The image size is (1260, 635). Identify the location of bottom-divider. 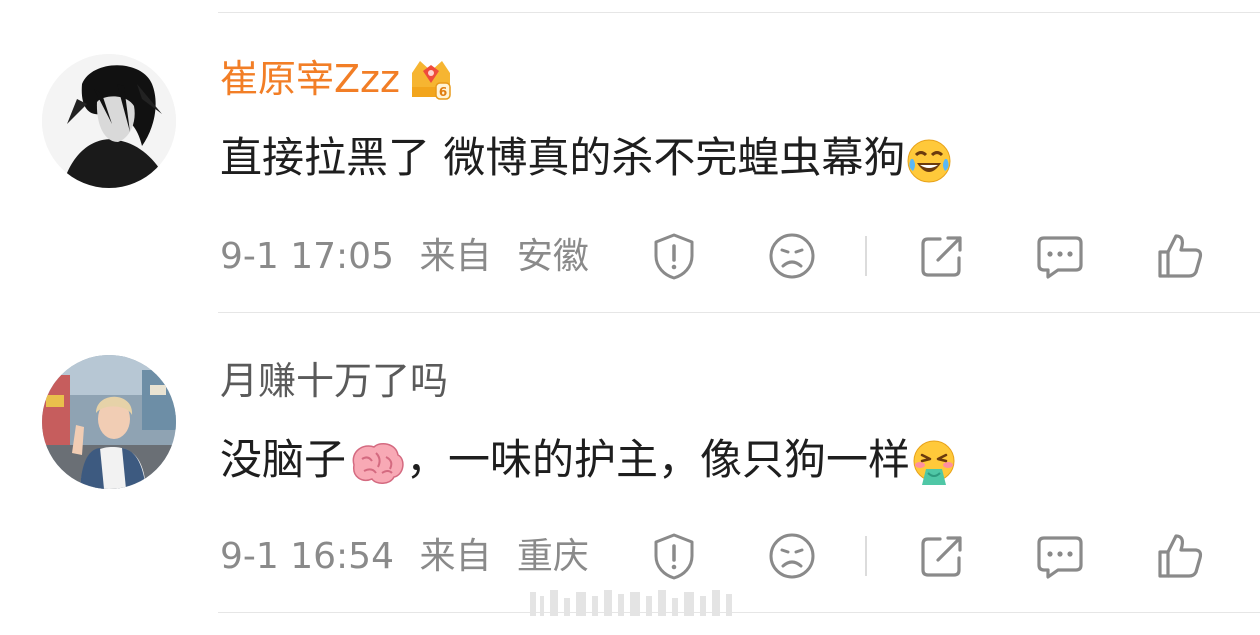
(739, 612).